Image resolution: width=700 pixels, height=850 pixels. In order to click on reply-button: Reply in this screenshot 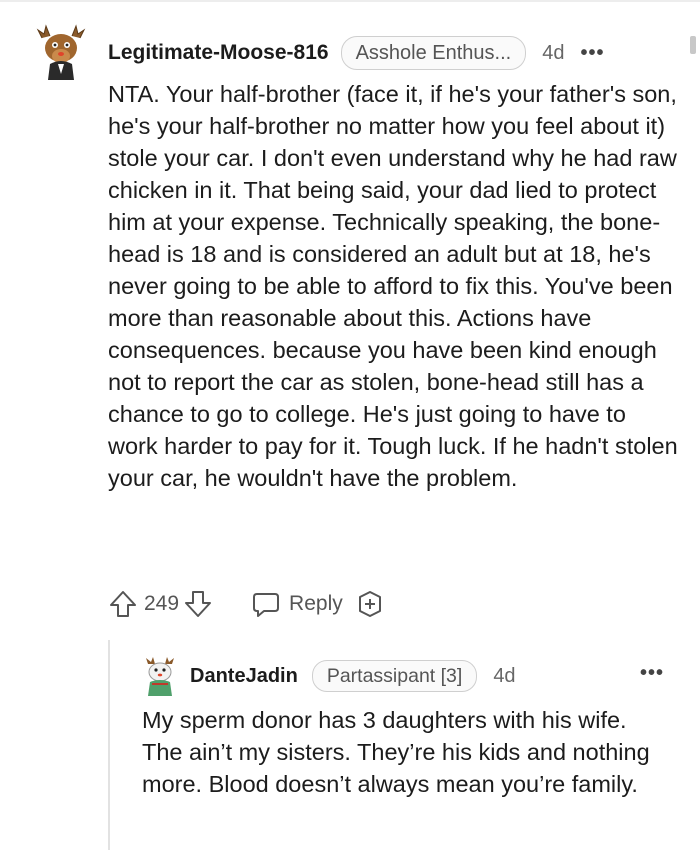, I will do `click(297, 604)`.